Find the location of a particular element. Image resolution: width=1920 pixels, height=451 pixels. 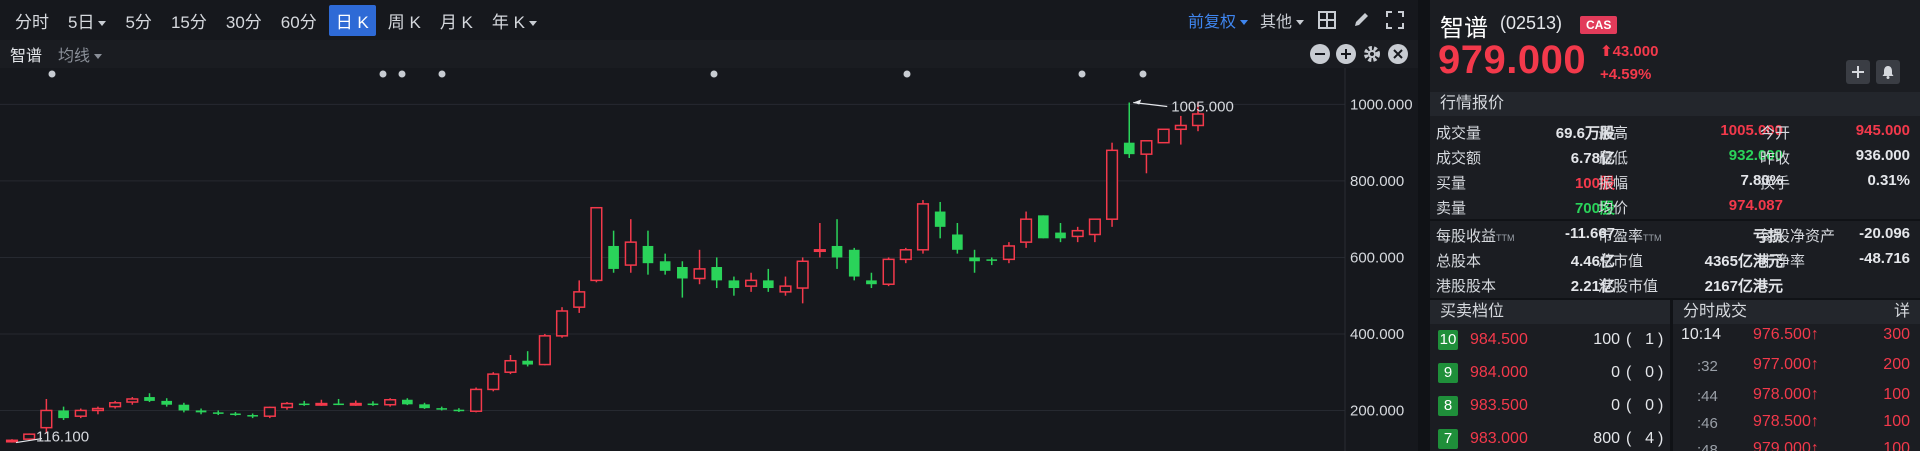

fullscreen-icon is located at coordinates (1395, 20).